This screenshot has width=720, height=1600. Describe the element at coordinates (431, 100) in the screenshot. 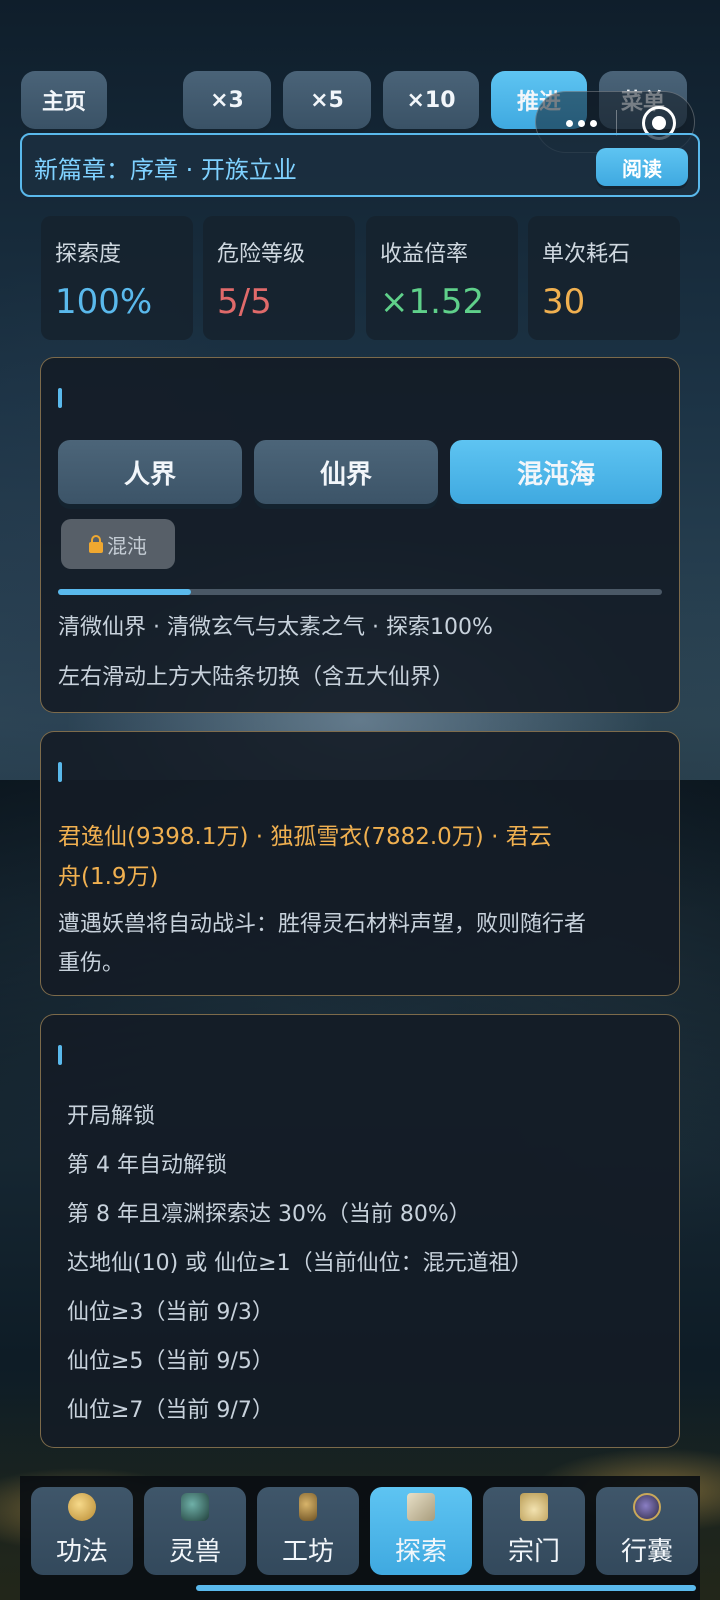

I see `speed-x10-button: ×10` at that location.